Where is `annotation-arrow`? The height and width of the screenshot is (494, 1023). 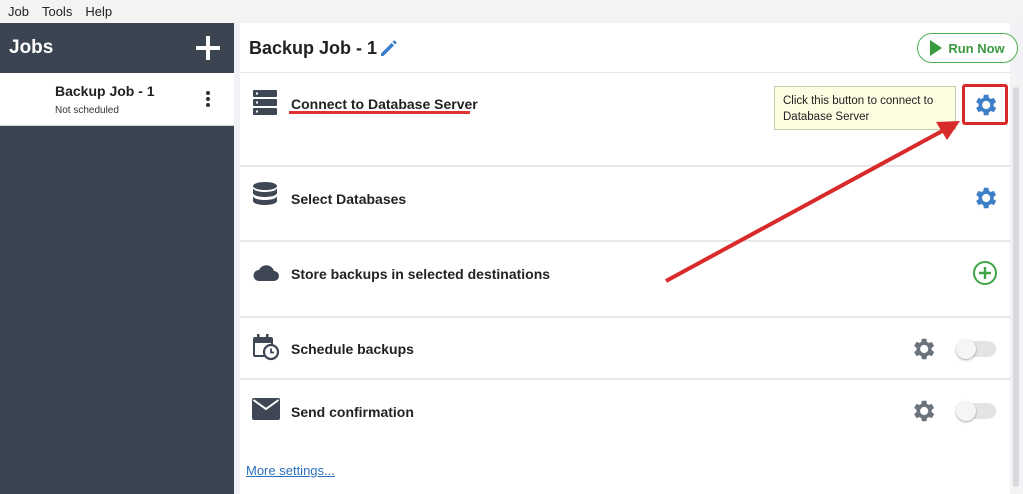 annotation-arrow is located at coordinates (812, 202).